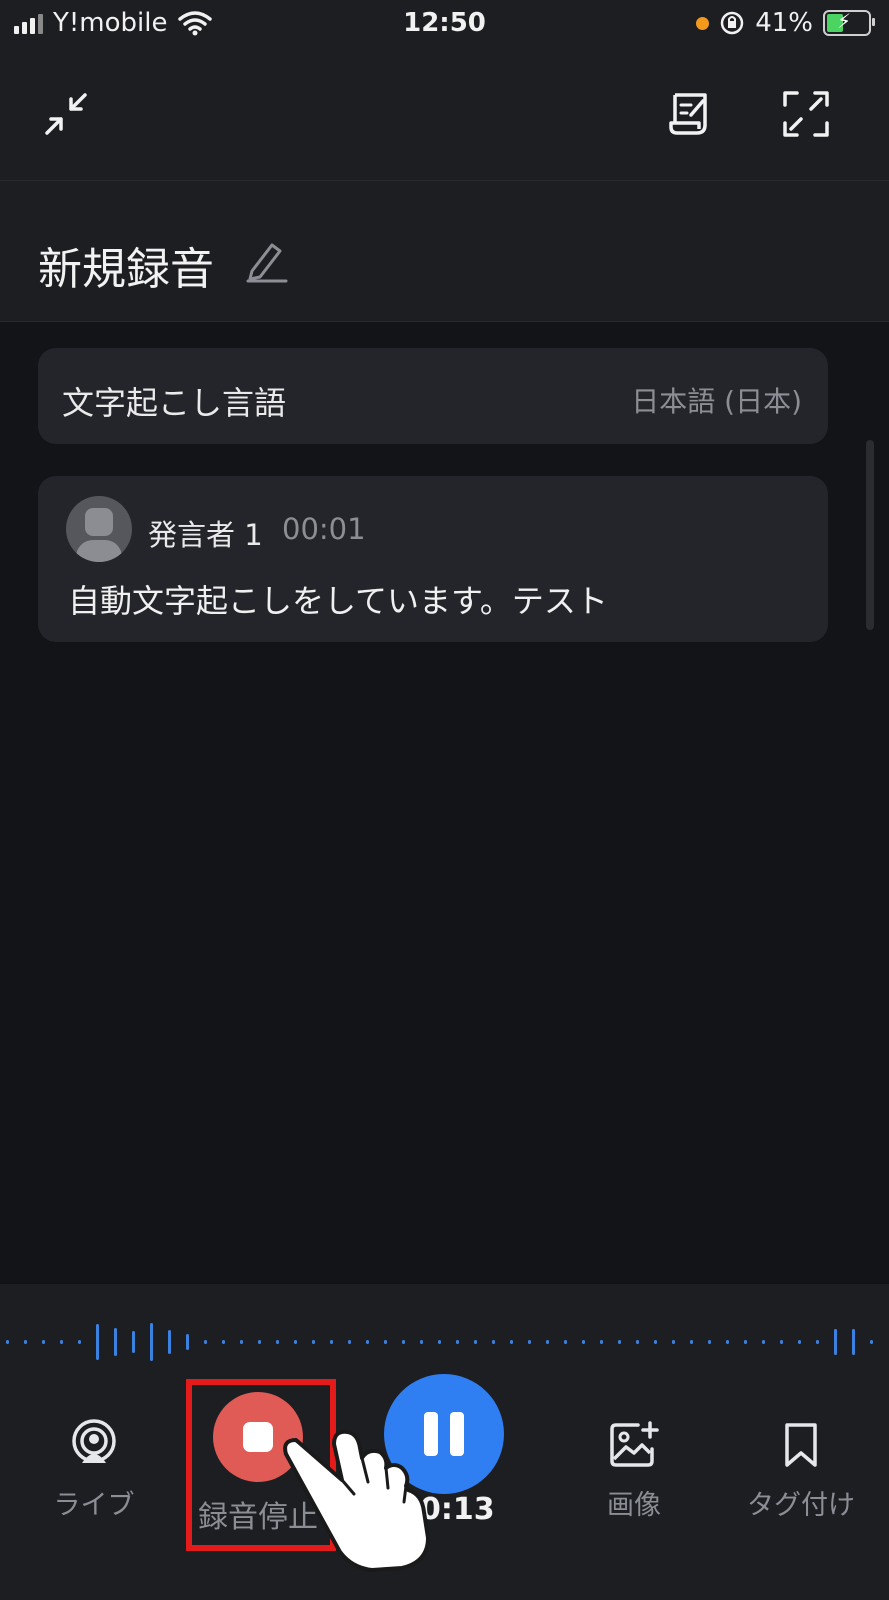  Describe the element at coordinates (801, 1505) in the screenshot. I see `tag-label: タグ付け` at that location.